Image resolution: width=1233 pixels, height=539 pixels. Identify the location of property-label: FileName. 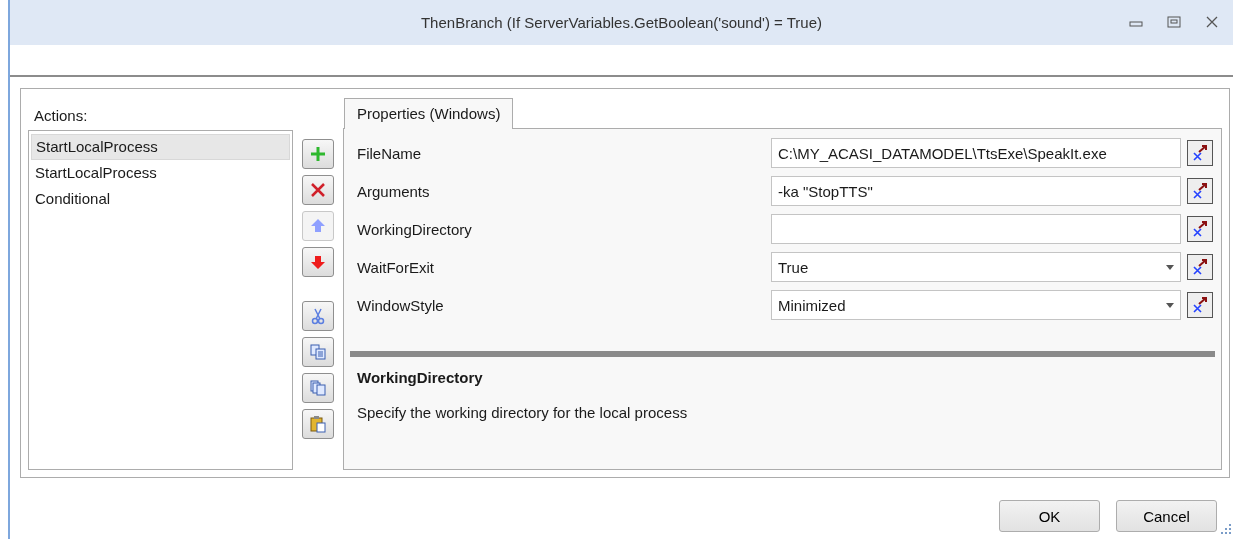
(390, 153).